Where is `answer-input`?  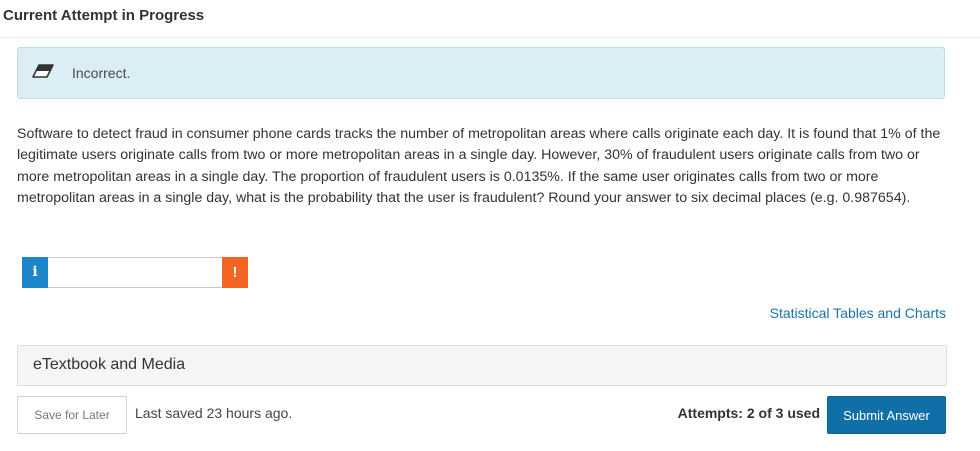
answer-input is located at coordinates (135, 272).